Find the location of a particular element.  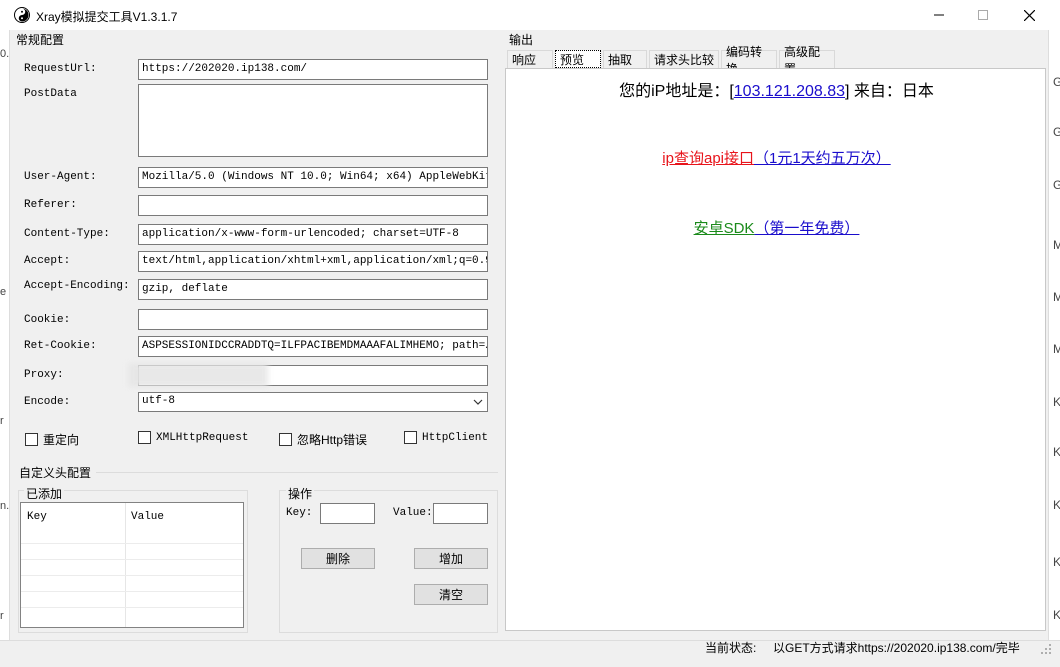

ignore-http-error-checkbox: 忽略Http错误 is located at coordinates (323, 439).